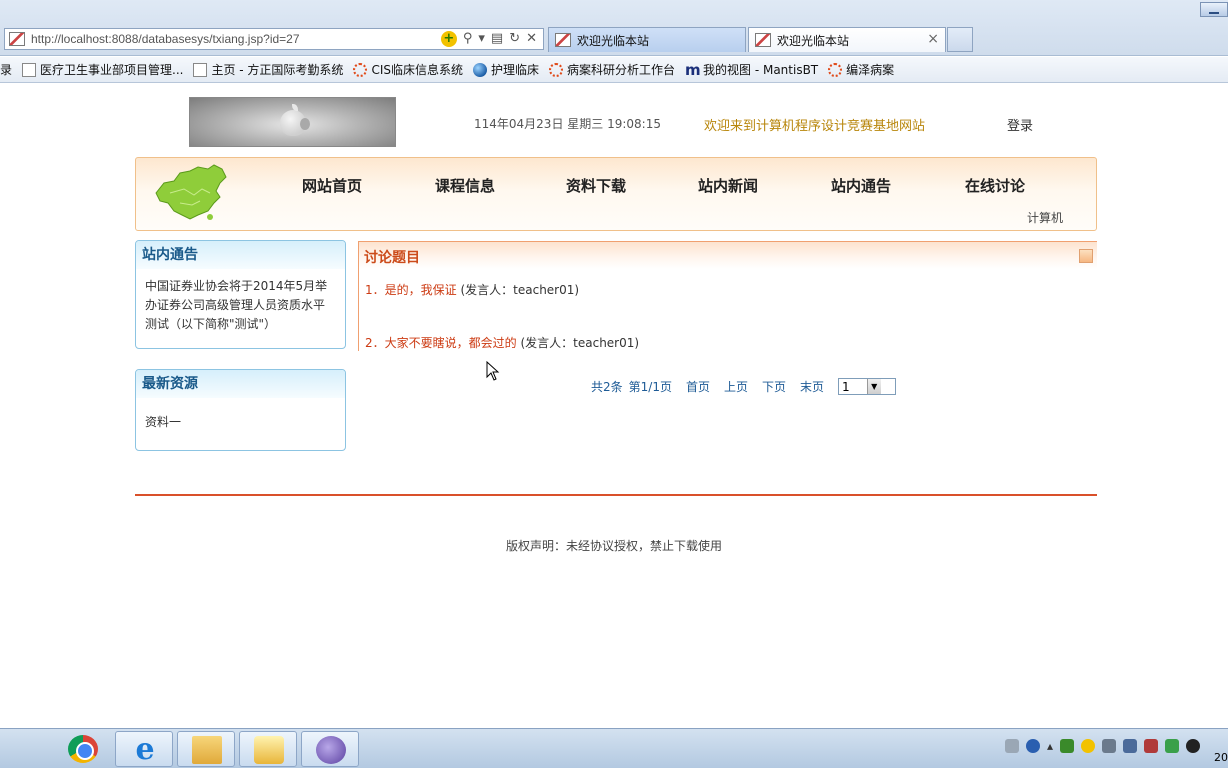 The width and height of the screenshot is (1228, 768). I want to click on update-icon, so click(1088, 746).